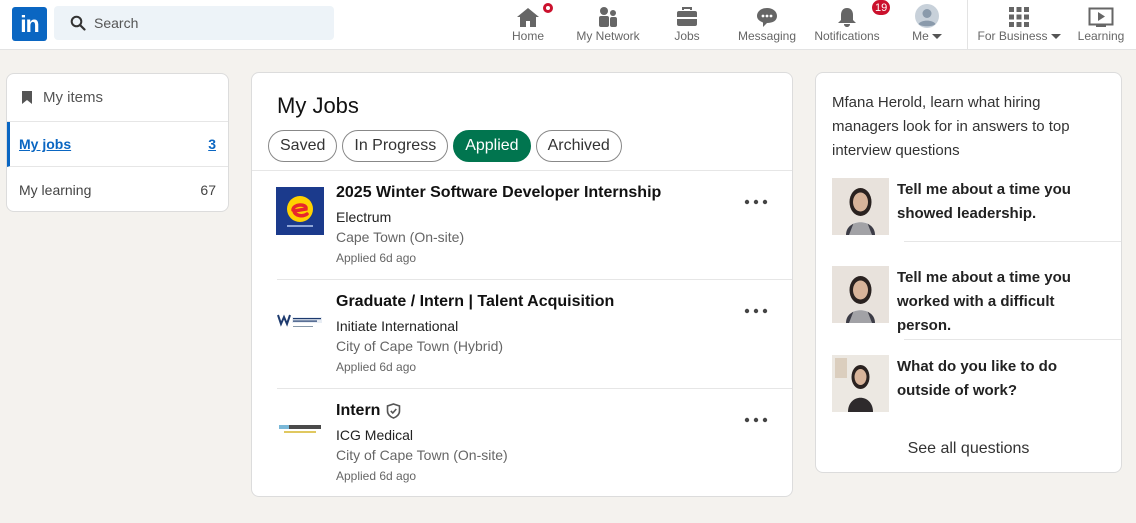 This screenshot has width=1136, height=523. I want to click on home-icon, so click(528, 17).